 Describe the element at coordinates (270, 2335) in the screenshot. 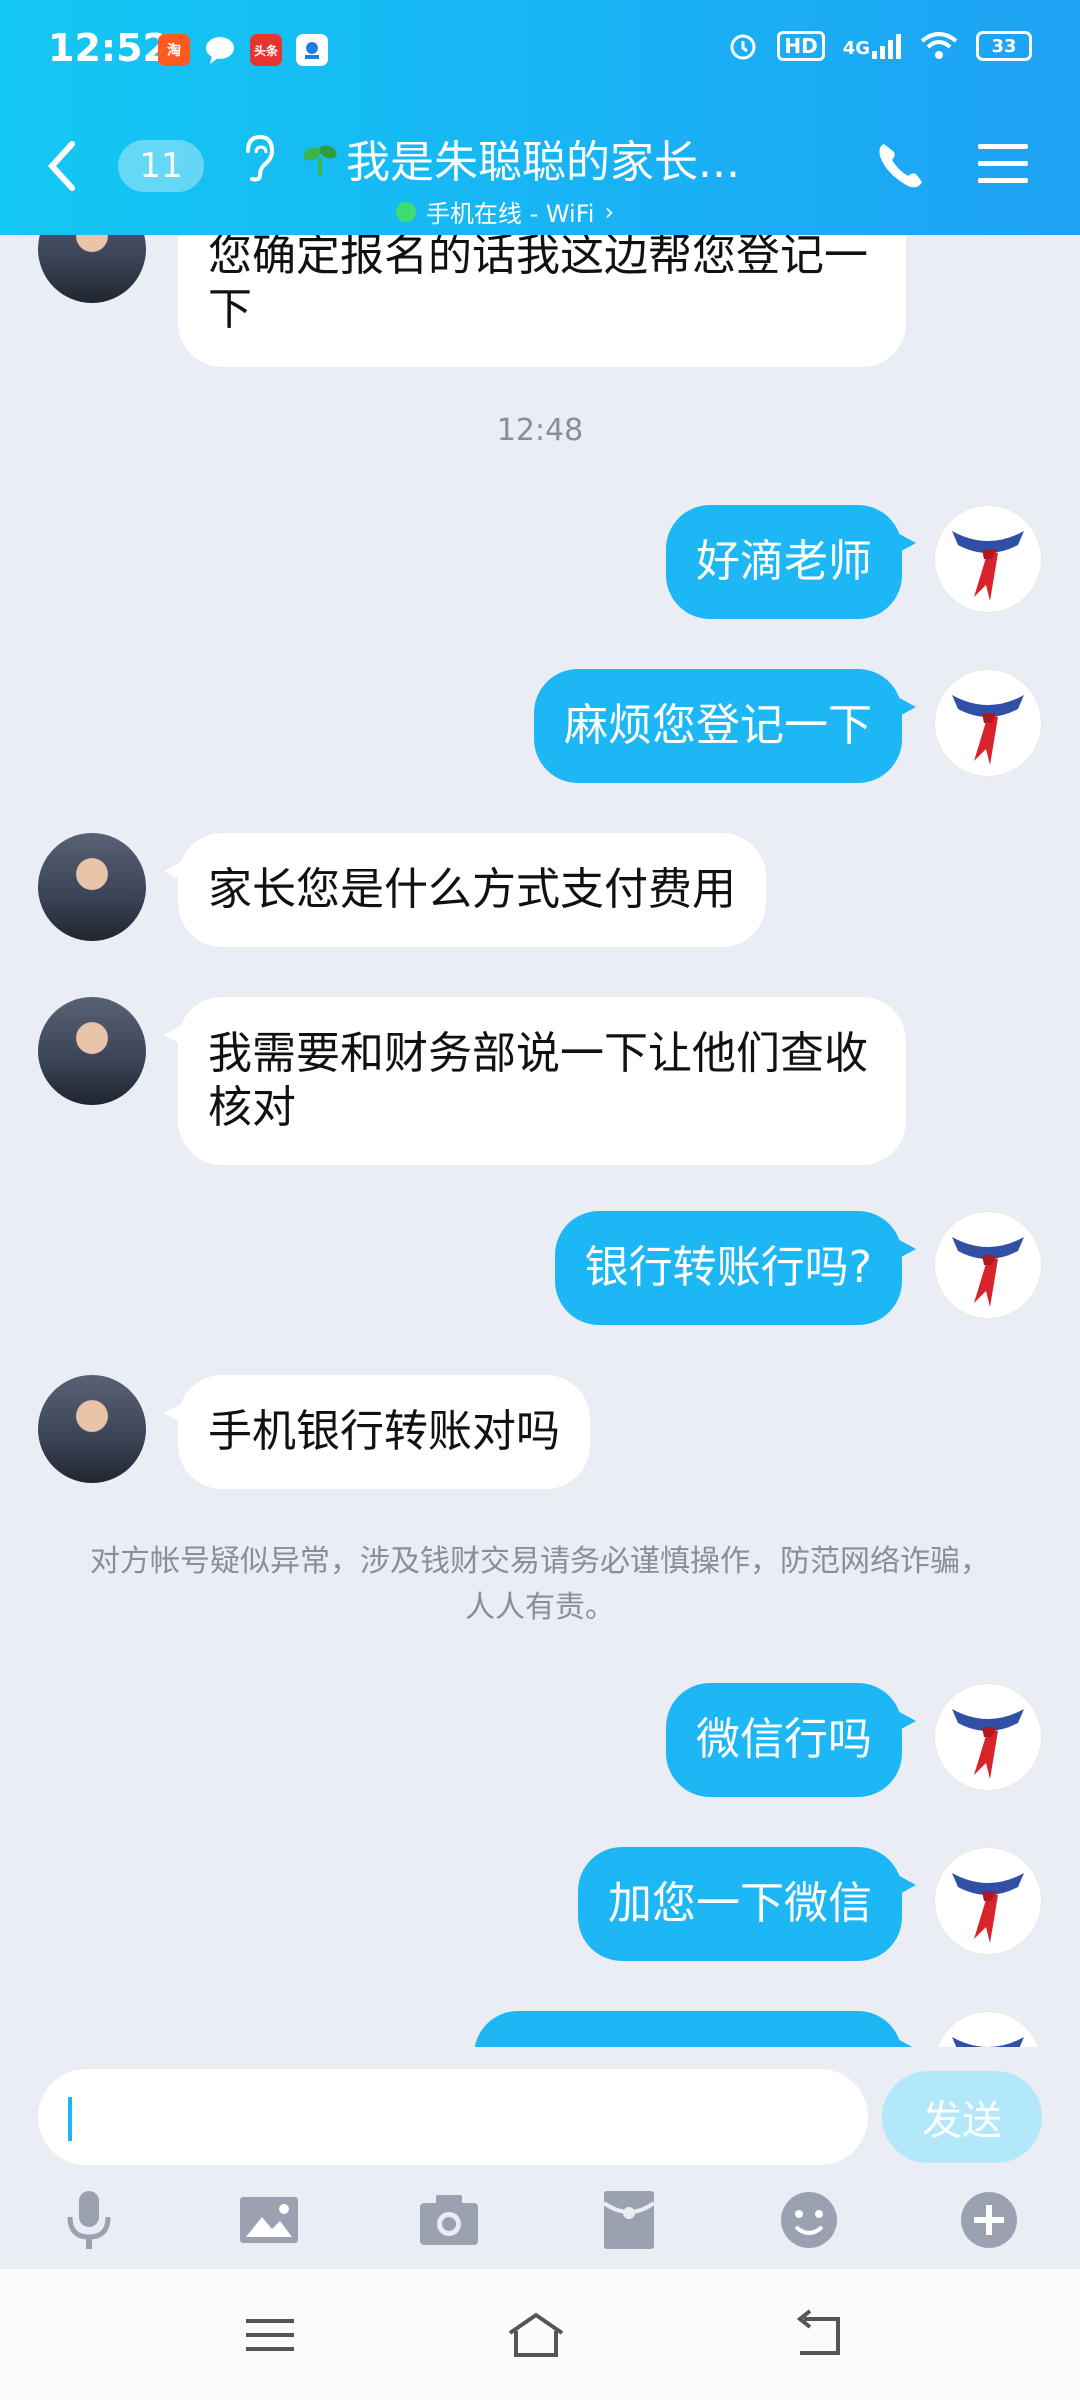

I see `recent-apps-icon` at that location.